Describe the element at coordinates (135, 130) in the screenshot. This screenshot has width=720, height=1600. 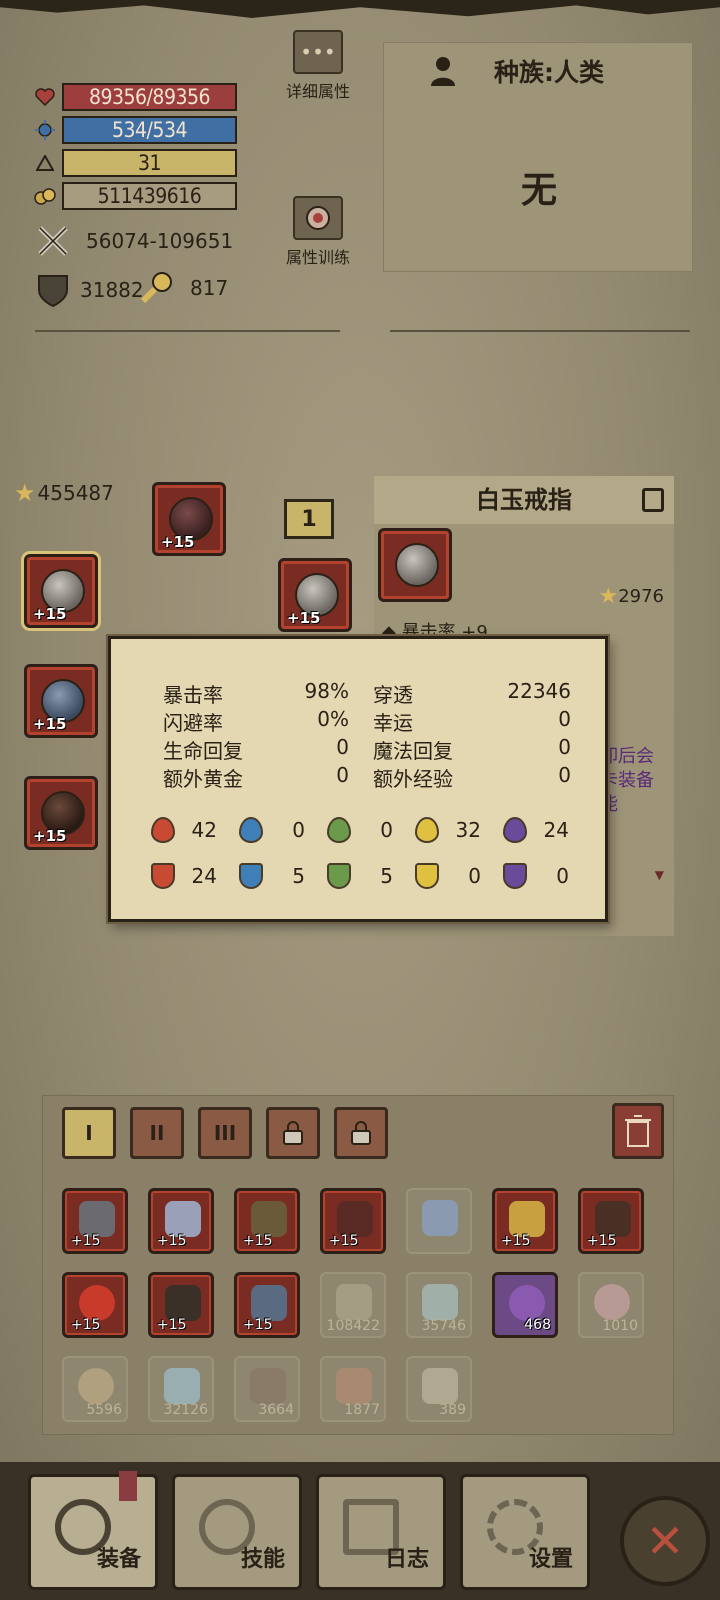
I see `mp-row: 534/534` at that location.